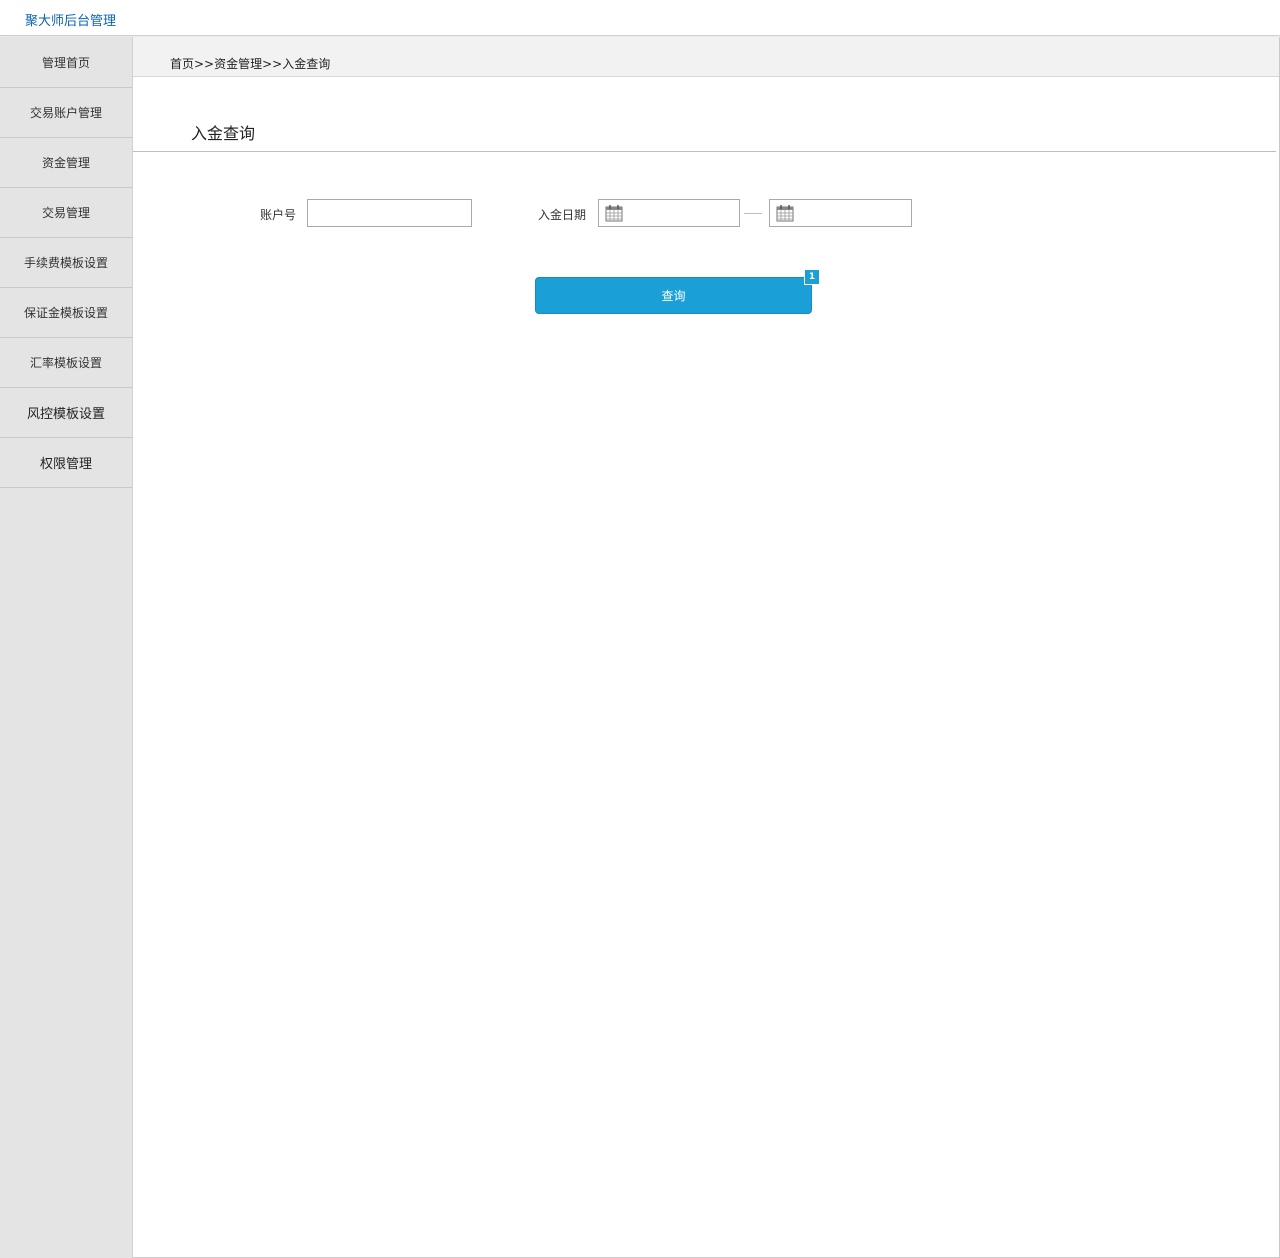 The image size is (1280, 1258). What do you see at coordinates (683, 213) in the screenshot?
I see `date-from-input` at bounding box center [683, 213].